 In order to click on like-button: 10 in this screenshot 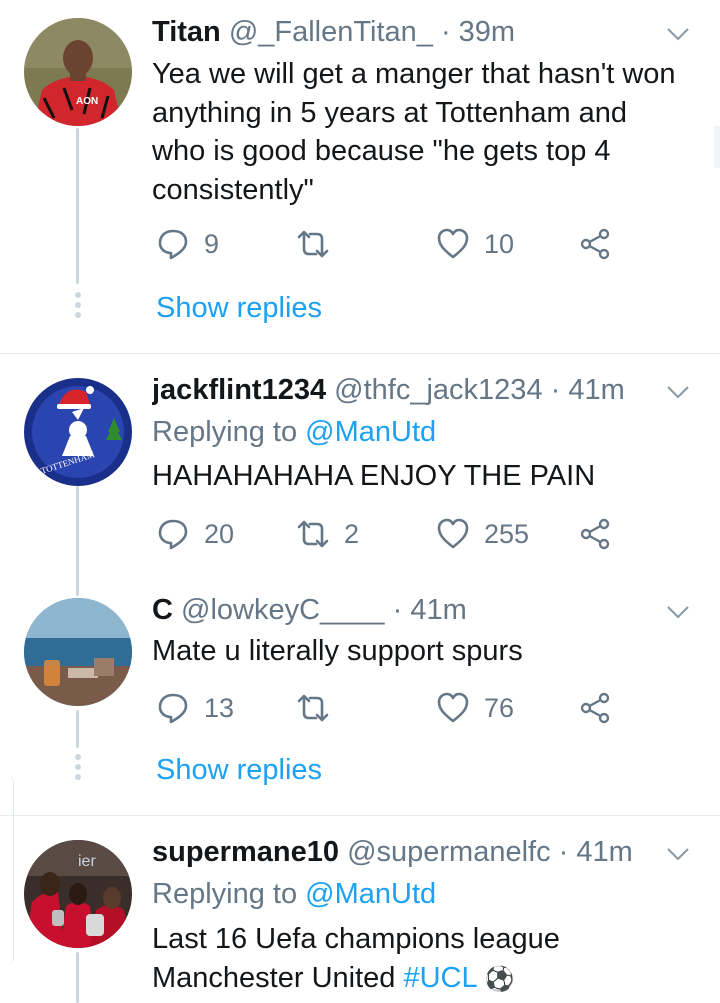, I will do `click(475, 244)`.